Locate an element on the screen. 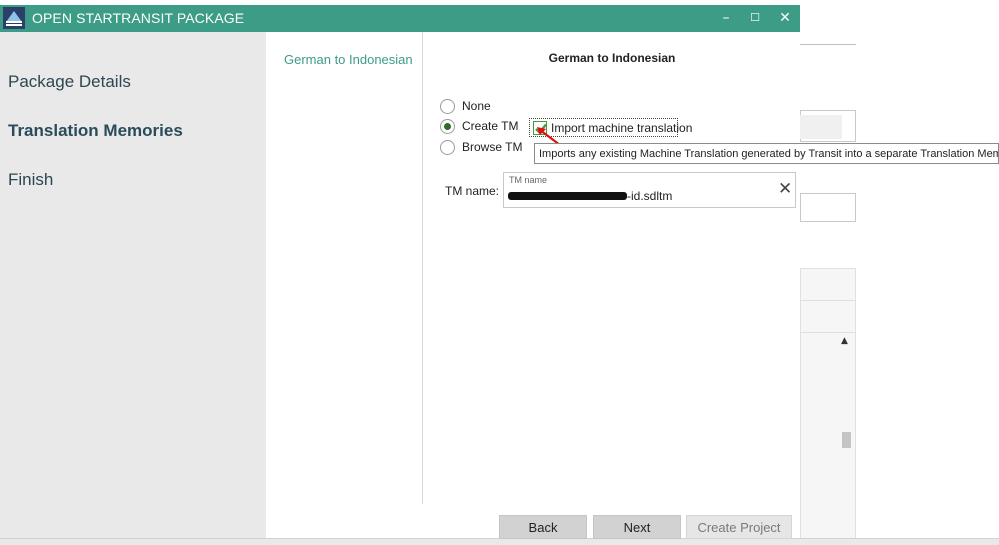 The height and width of the screenshot is (545, 999). title-bar: OPEN STARTRANSIT PACKAGE – ☐ ✕ is located at coordinates (400, 18).